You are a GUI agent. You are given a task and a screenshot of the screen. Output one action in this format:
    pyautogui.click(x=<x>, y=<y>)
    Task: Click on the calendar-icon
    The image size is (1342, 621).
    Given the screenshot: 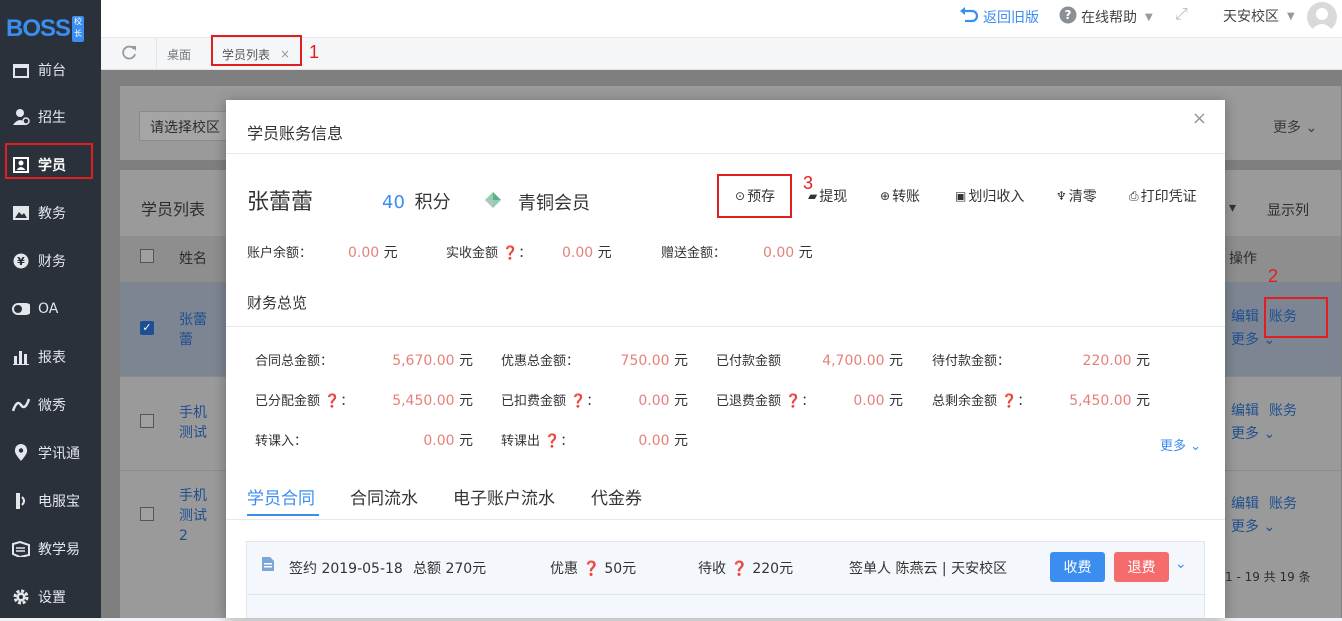 What is the action you would take?
    pyautogui.click(x=21, y=70)
    